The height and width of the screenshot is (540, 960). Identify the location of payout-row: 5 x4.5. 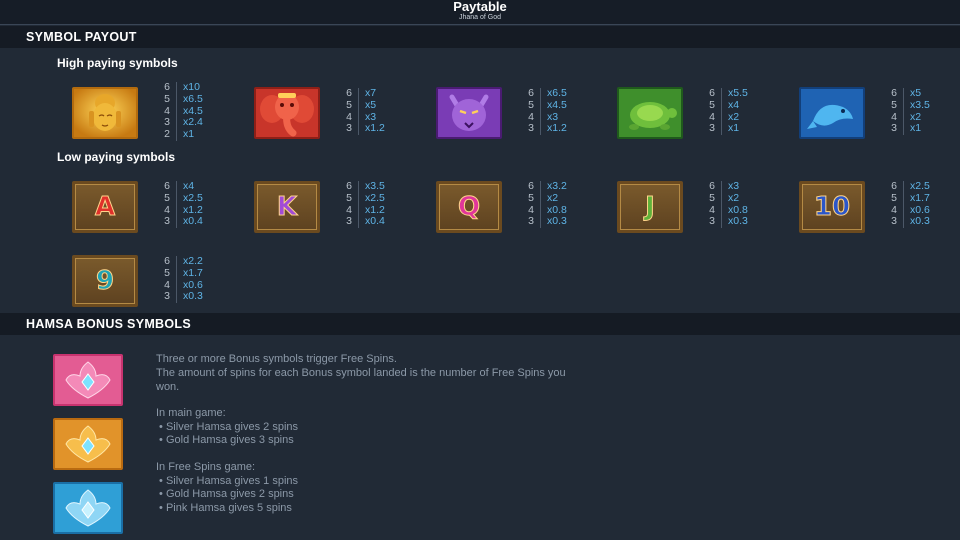
(564, 105).